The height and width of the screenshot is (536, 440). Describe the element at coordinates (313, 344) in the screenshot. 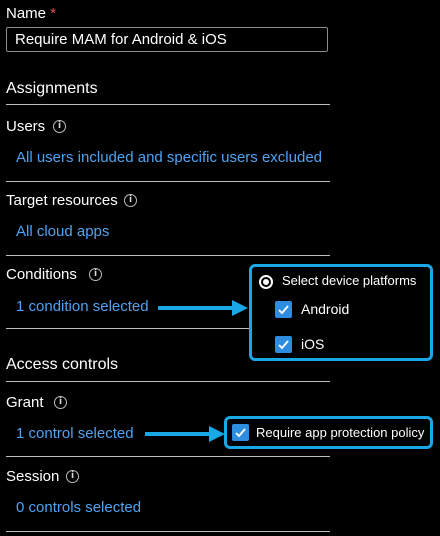

I see `ios-label: iOS` at that location.